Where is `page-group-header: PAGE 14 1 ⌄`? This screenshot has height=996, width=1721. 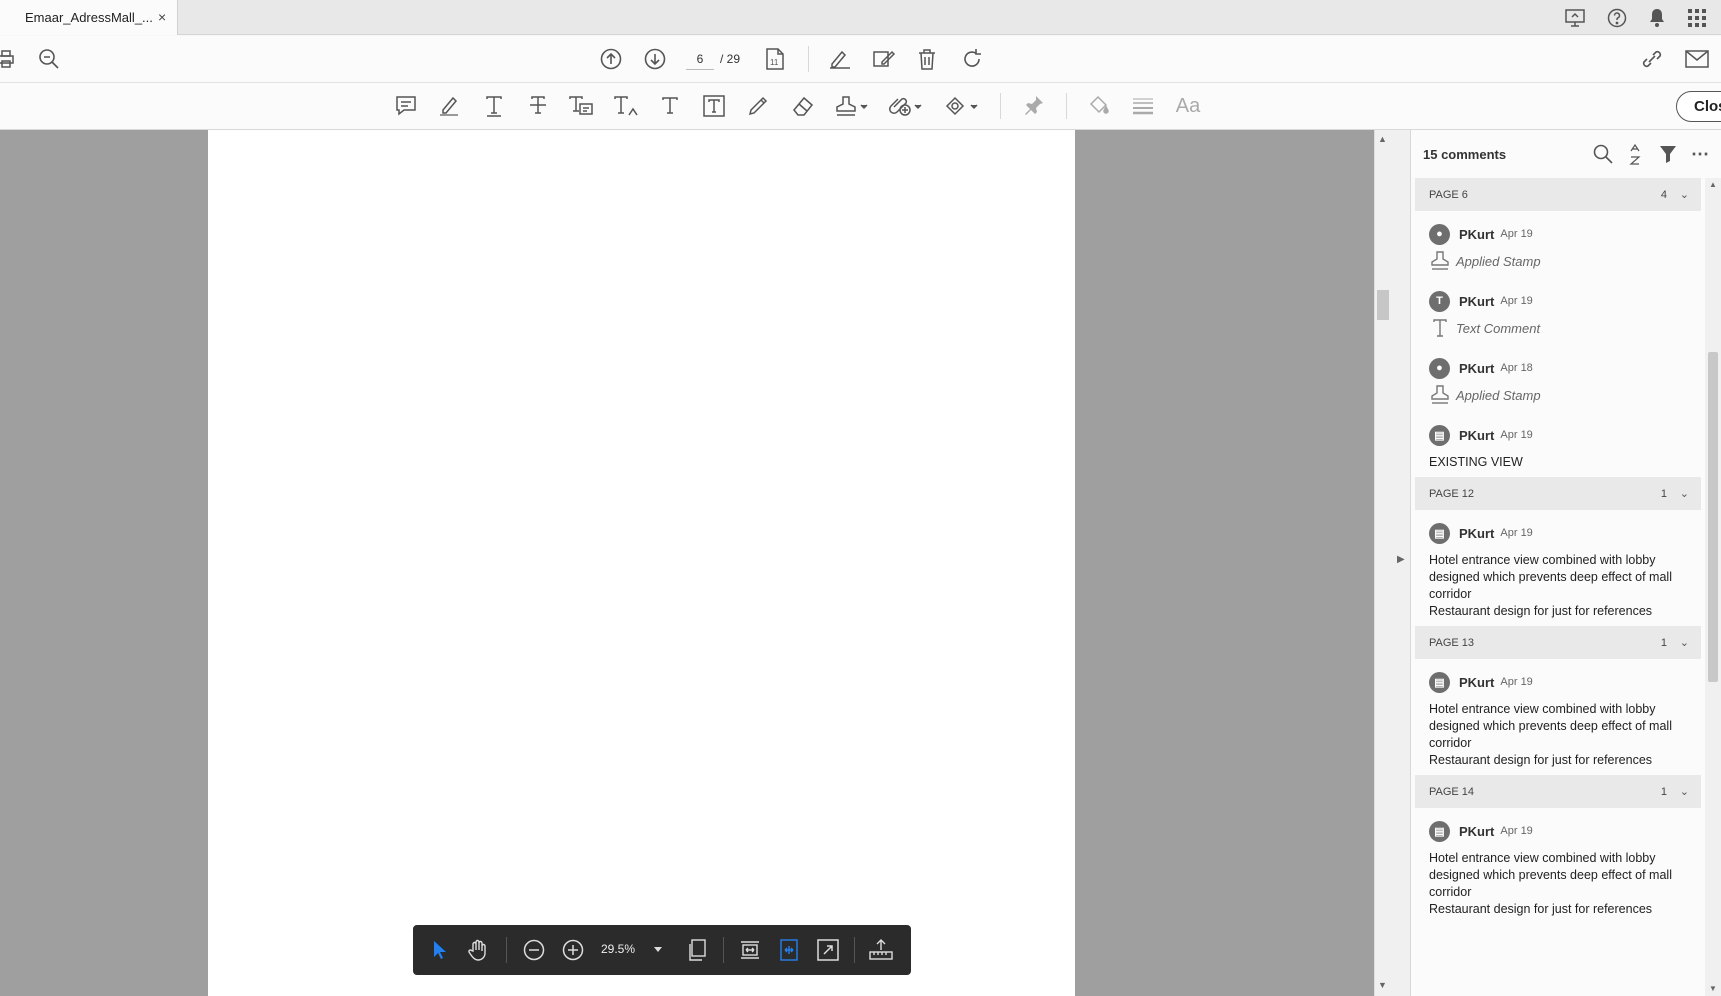
page-group-header: PAGE 14 1 ⌄ is located at coordinates (1558, 791).